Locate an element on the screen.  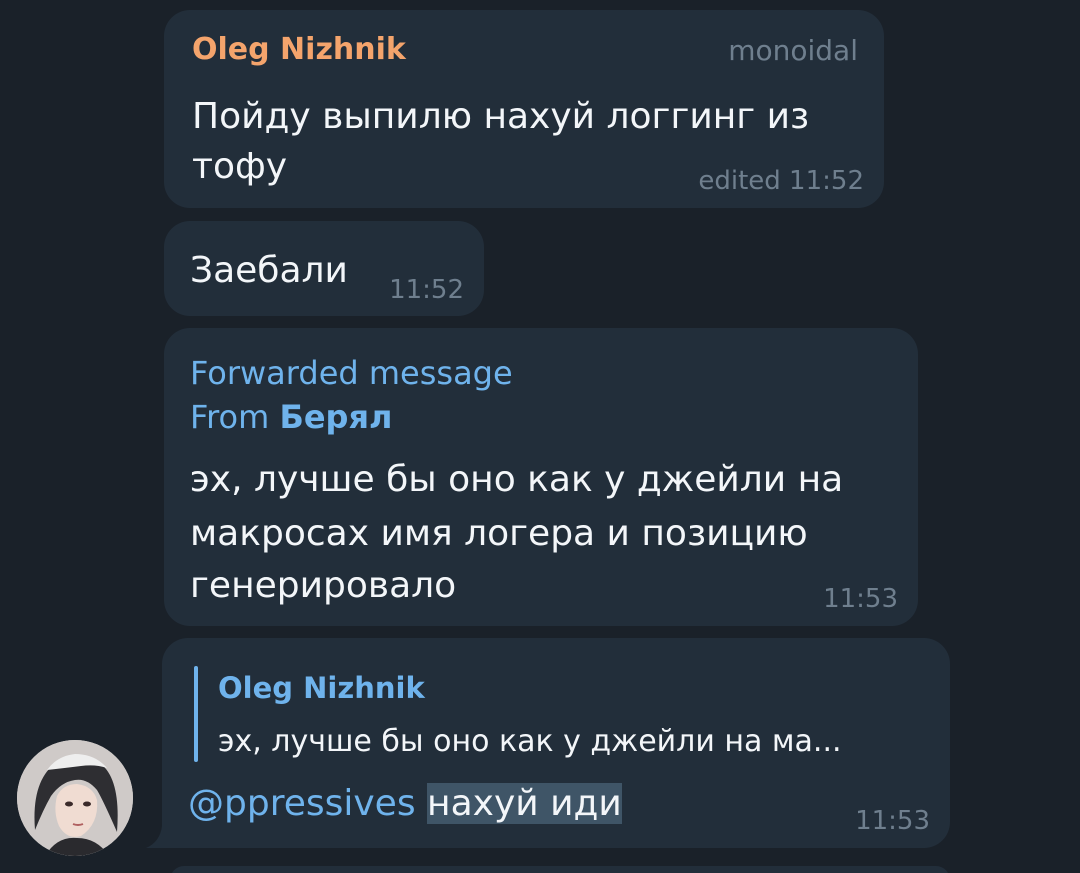
message-text: @ppressives нахуй иди is located at coordinates (405, 804).